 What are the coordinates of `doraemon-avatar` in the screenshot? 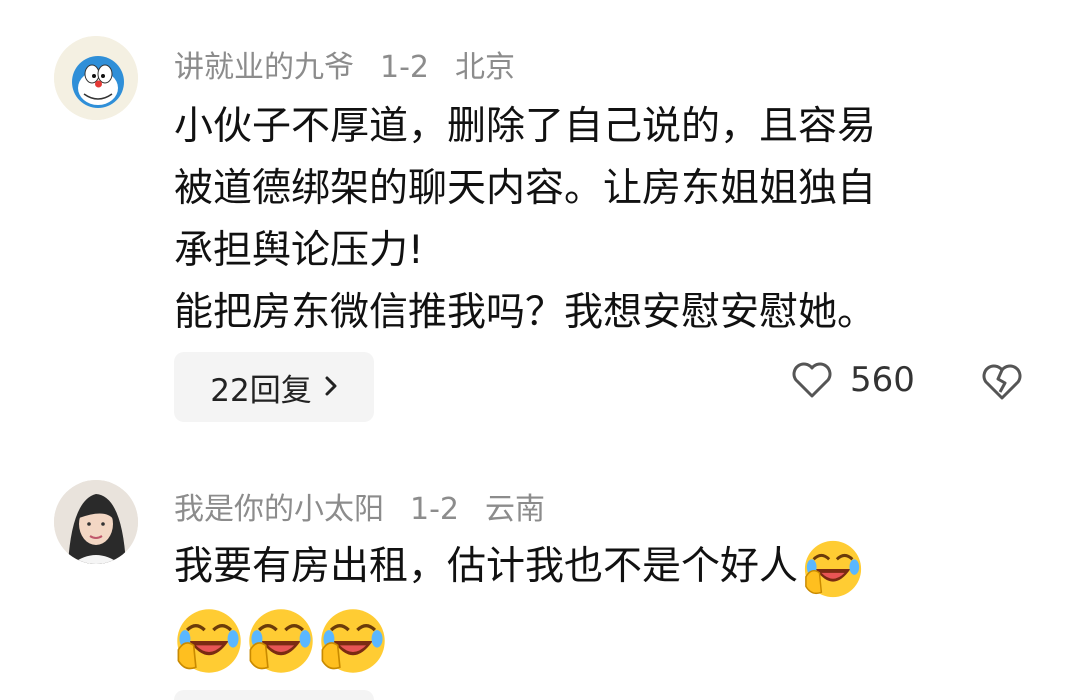 It's located at (96, 78).